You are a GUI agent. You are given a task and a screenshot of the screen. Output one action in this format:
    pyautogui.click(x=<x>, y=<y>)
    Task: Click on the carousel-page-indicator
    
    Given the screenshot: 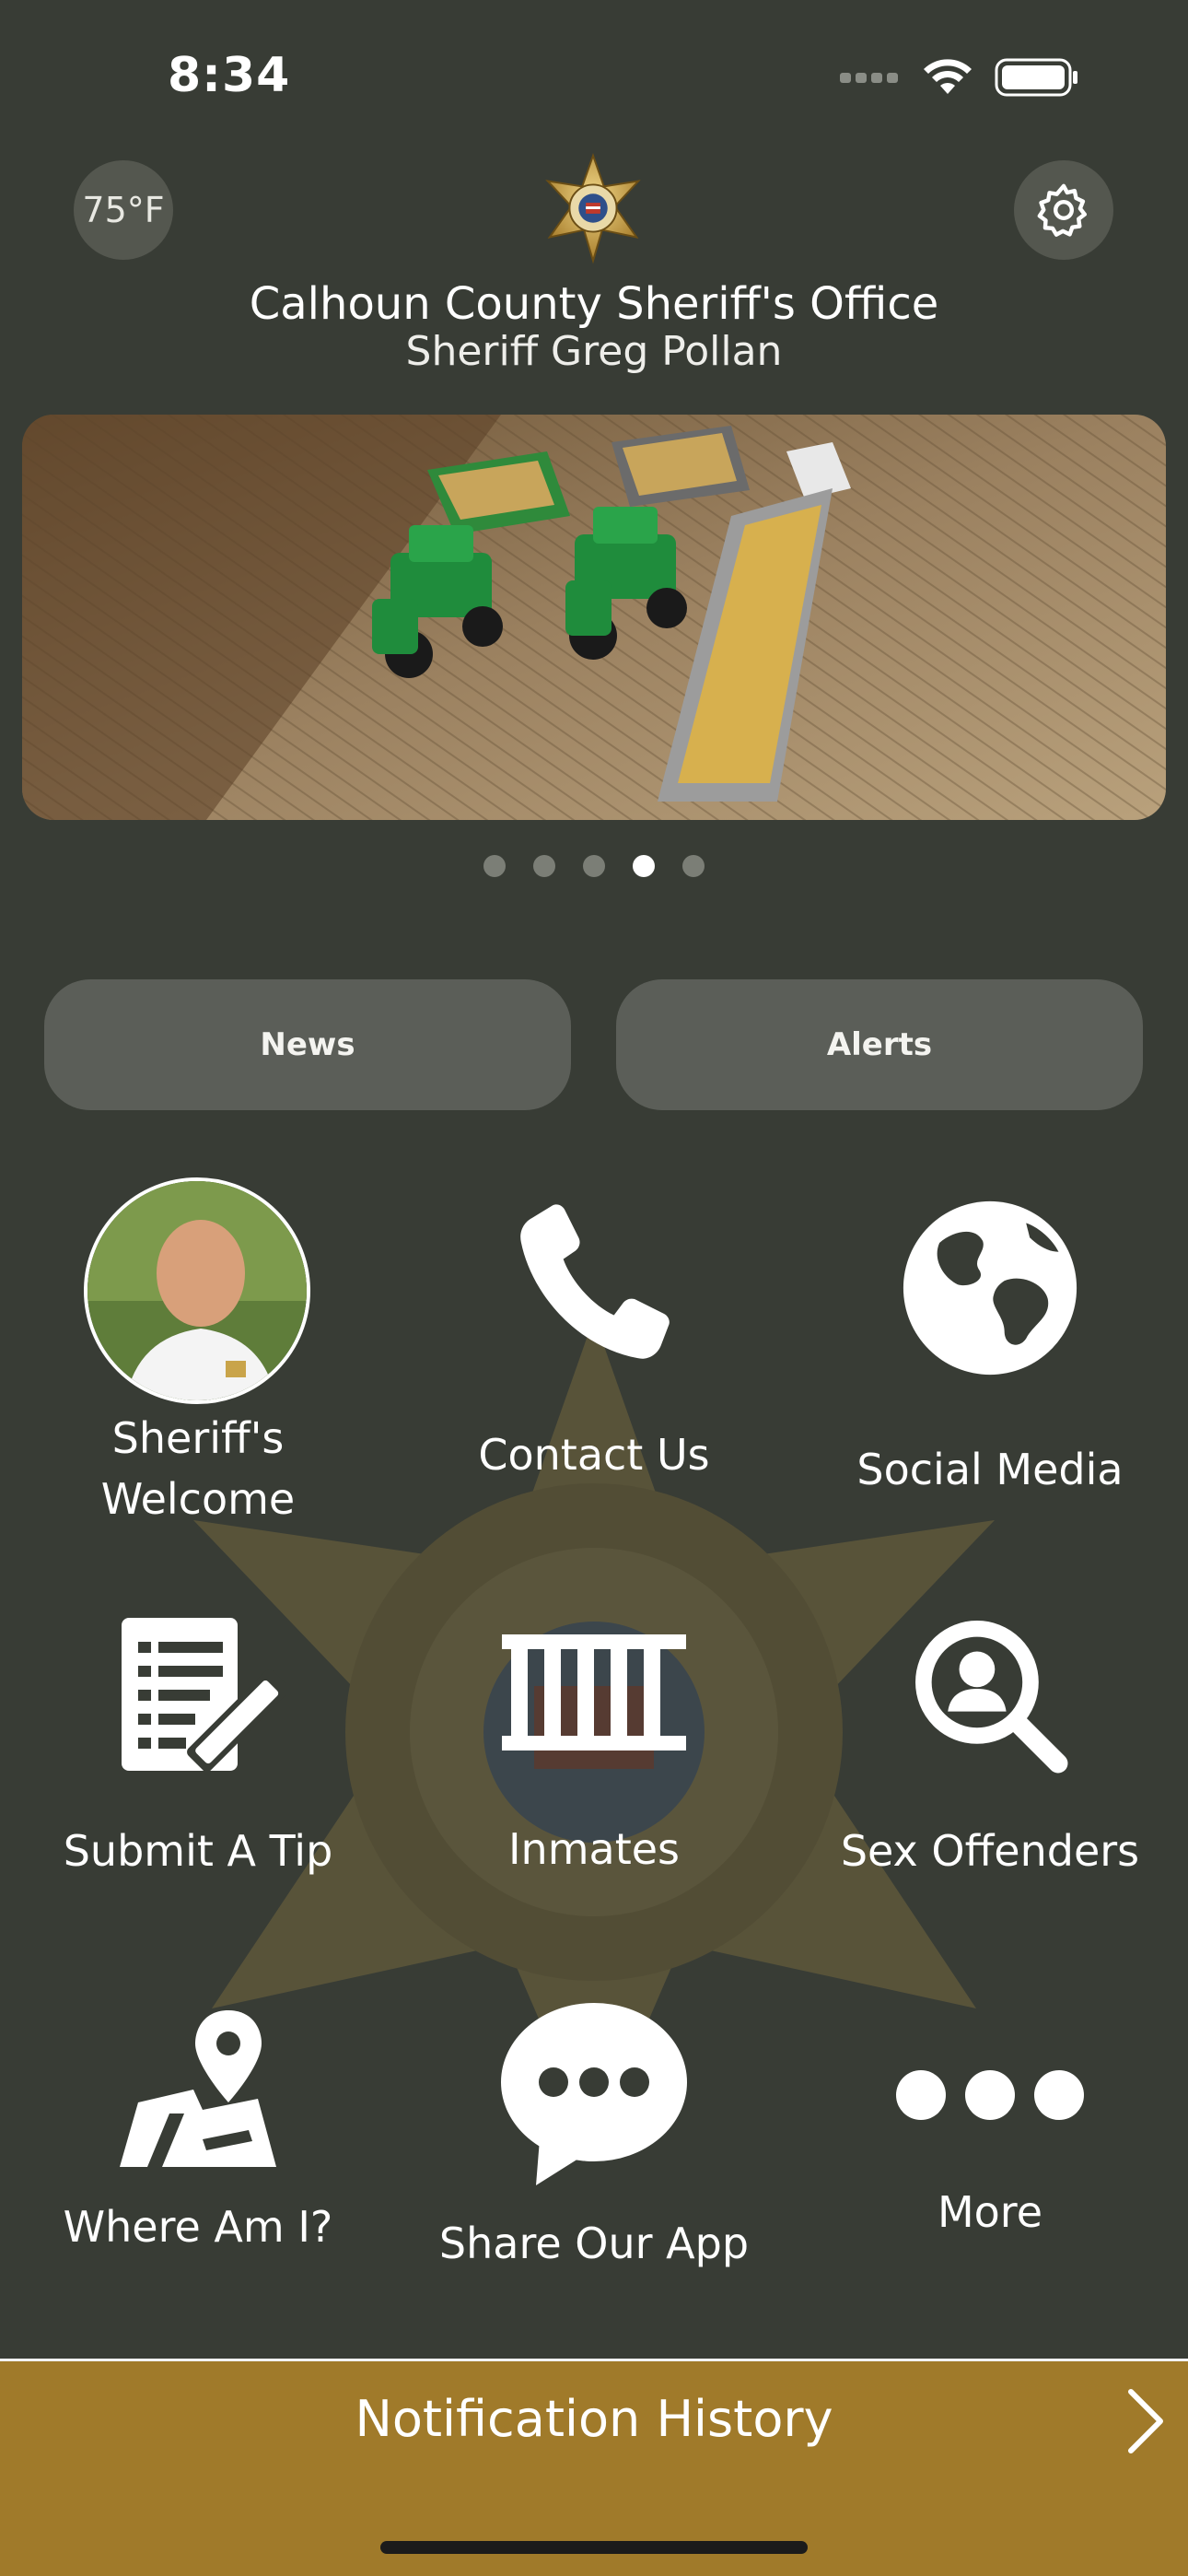 What is the action you would take?
    pyautogui.click(x=594, y=866)
    